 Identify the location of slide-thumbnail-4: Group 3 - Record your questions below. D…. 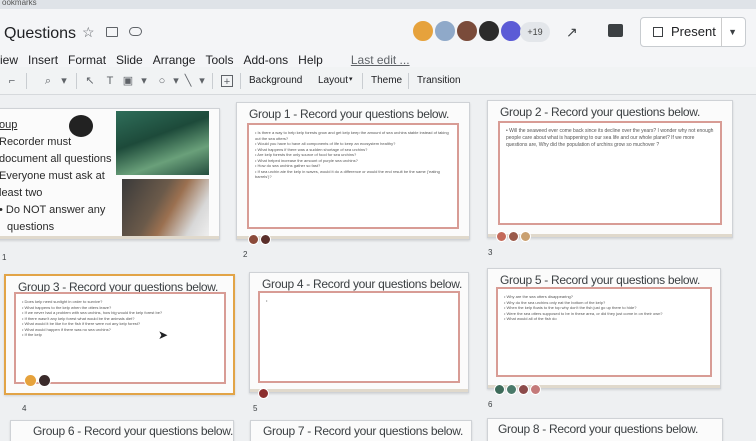
(119, 334).